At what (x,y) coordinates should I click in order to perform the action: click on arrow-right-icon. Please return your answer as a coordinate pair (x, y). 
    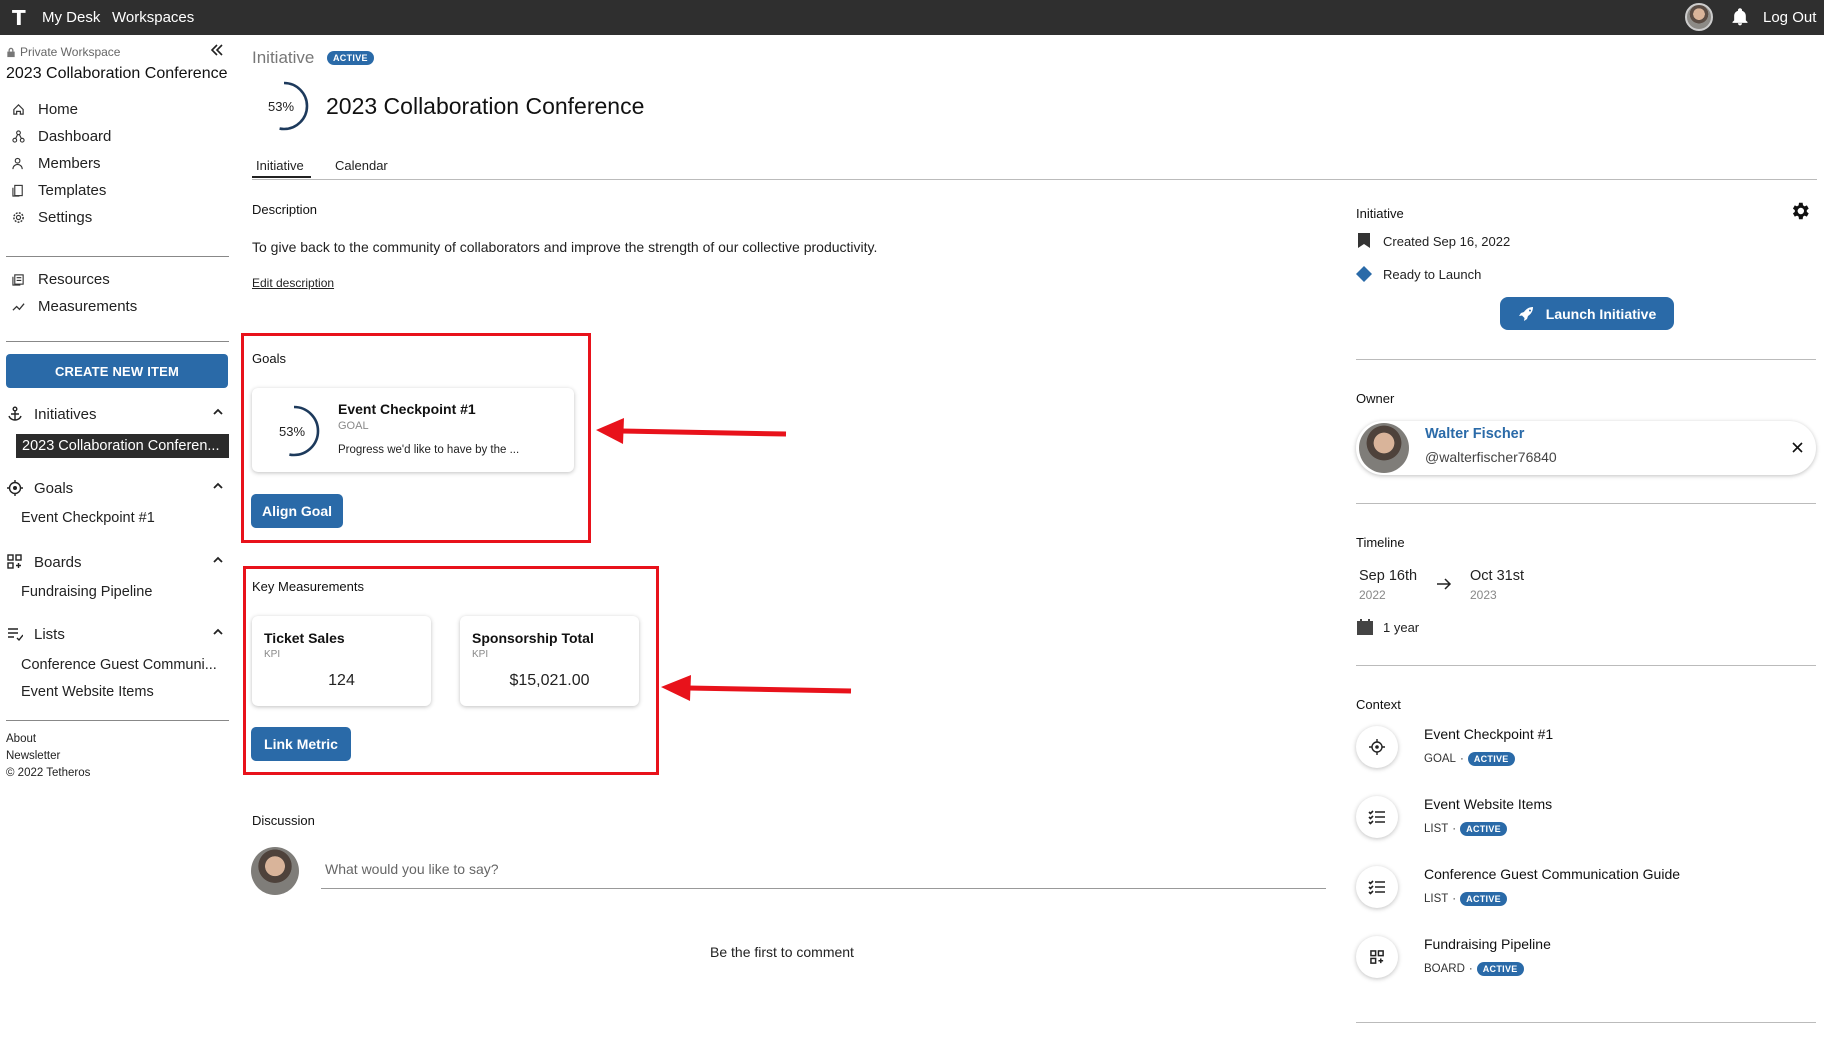
    Looking at the image, I should click on (1444, 584).